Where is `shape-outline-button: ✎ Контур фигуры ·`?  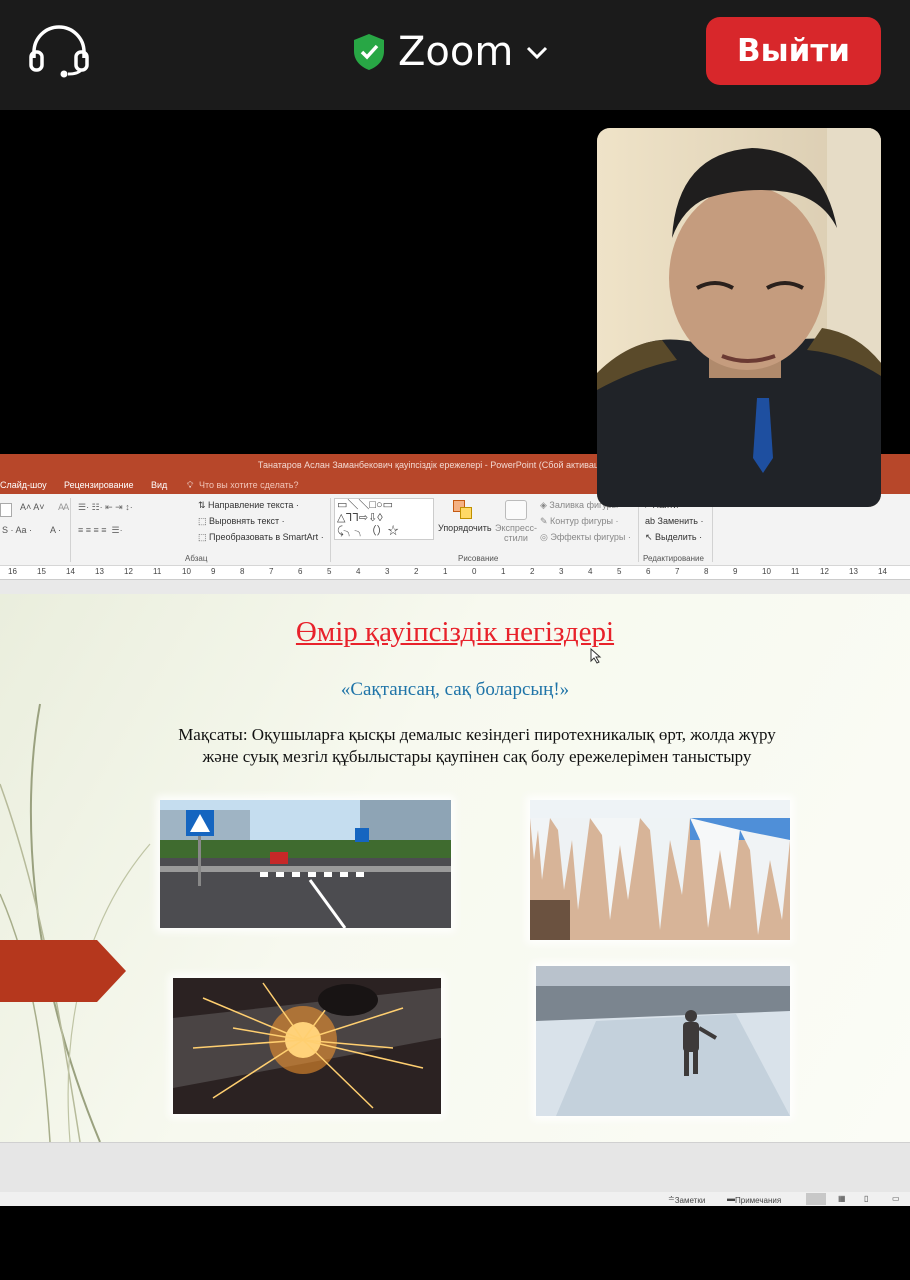 shape-outline-button: ✎ Контур фигуры · is located at coordinates (579, 521).